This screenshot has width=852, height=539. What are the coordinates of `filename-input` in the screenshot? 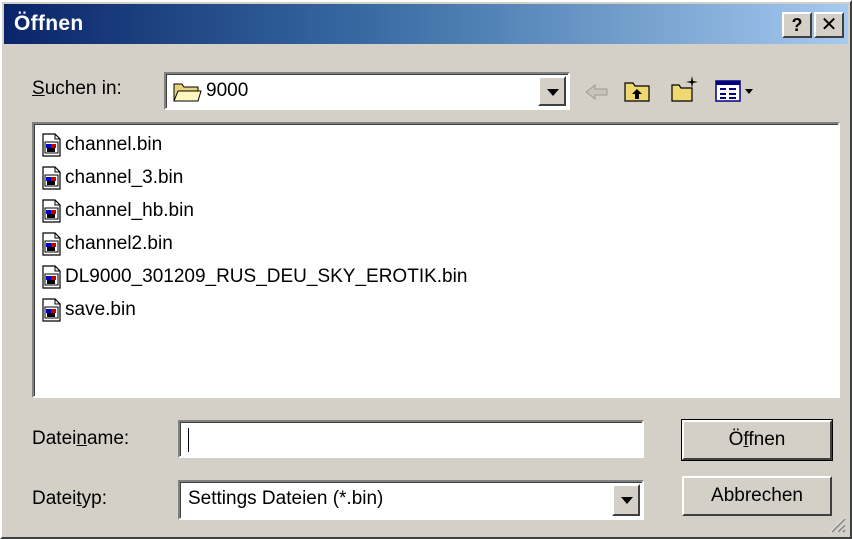 It's located at (411, 439).